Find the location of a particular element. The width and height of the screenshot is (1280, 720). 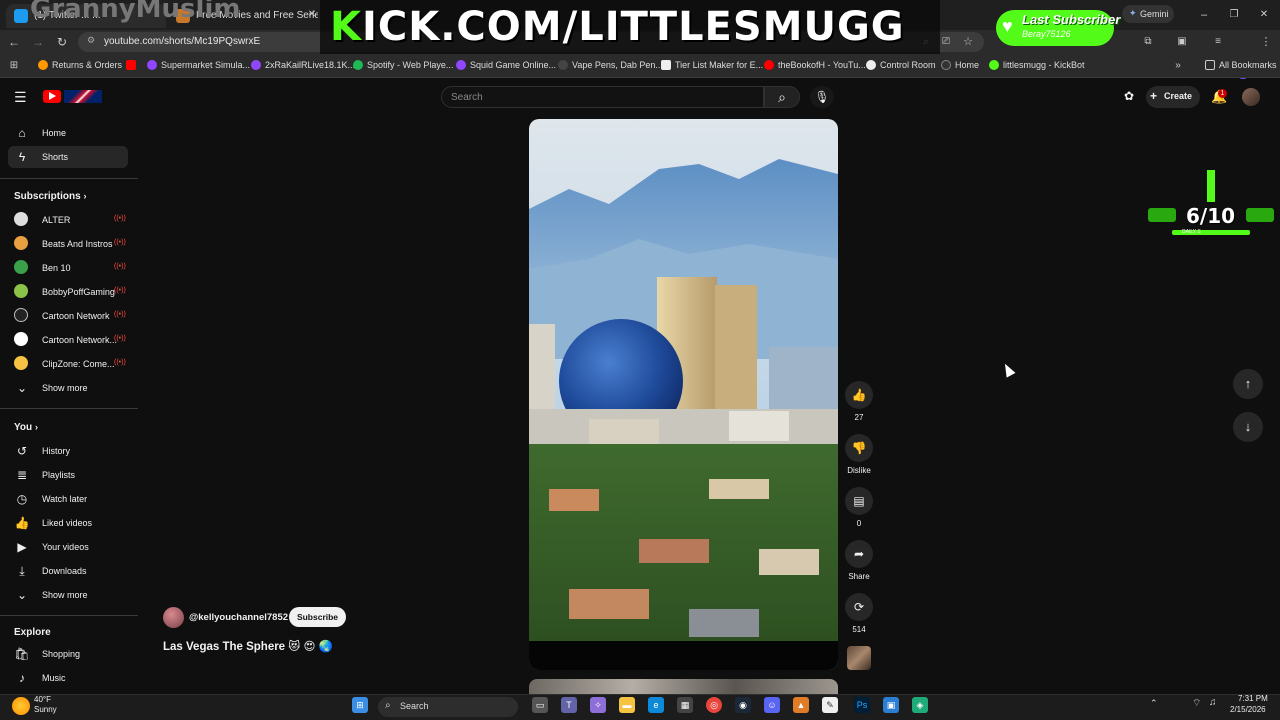

task-view-icon: ▭ is located at coordinates (540, 705).